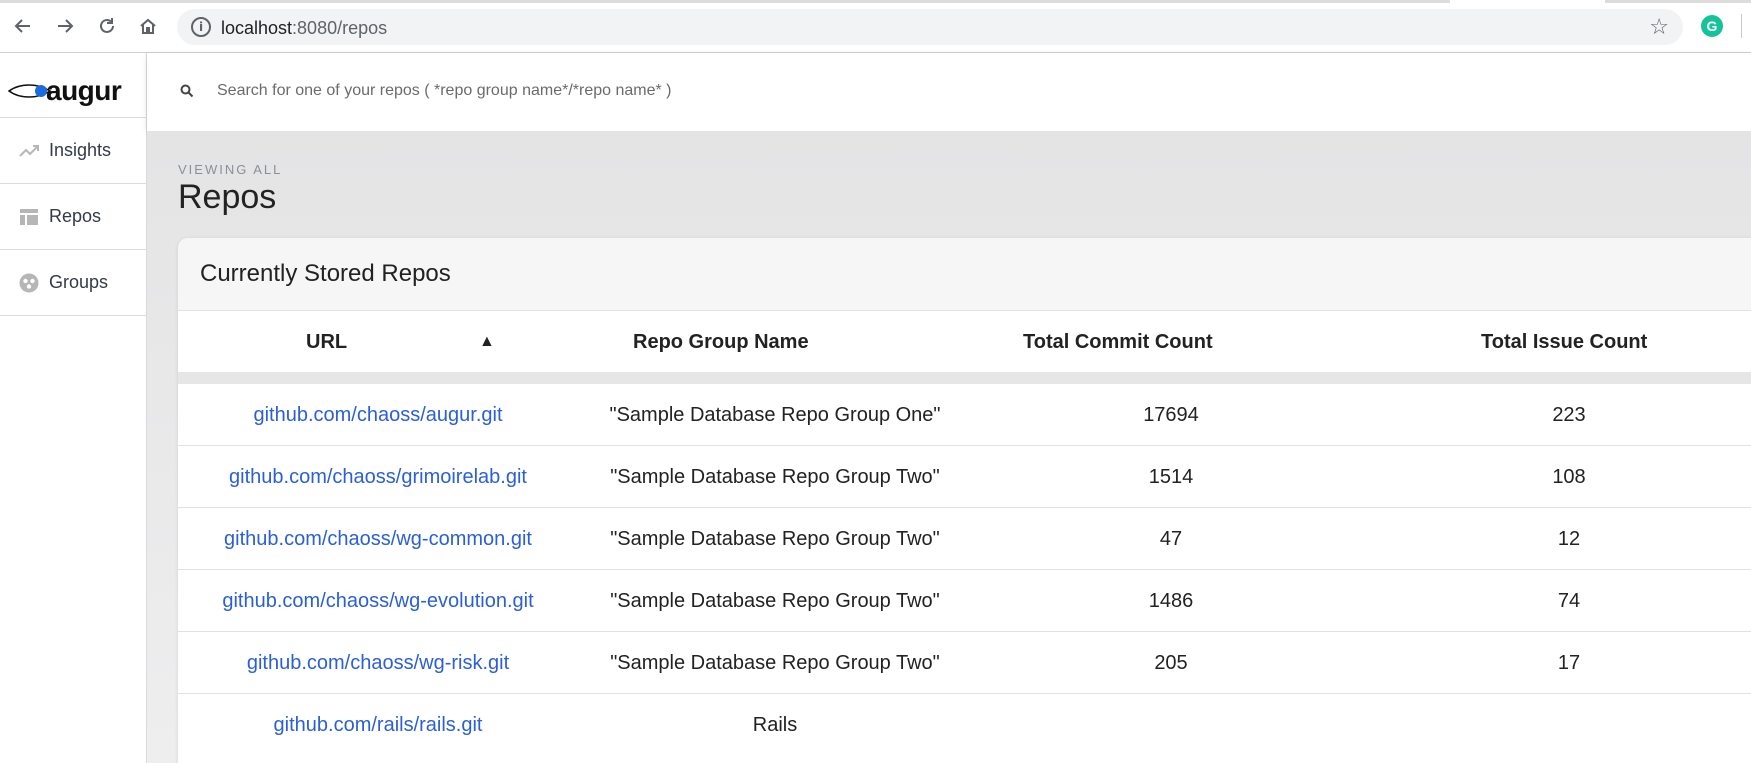 The image size is (1751, 763). I want to click on trending-up-icon, so click(29, 151).